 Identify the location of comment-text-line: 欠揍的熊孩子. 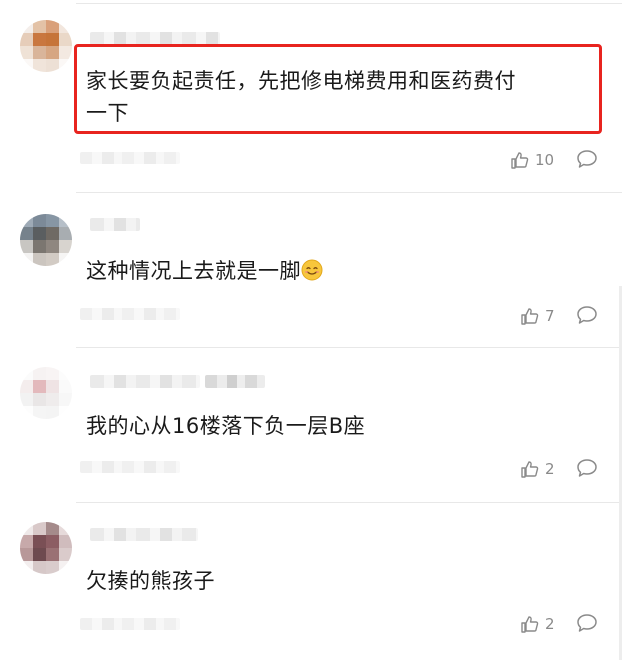
(150, 581).